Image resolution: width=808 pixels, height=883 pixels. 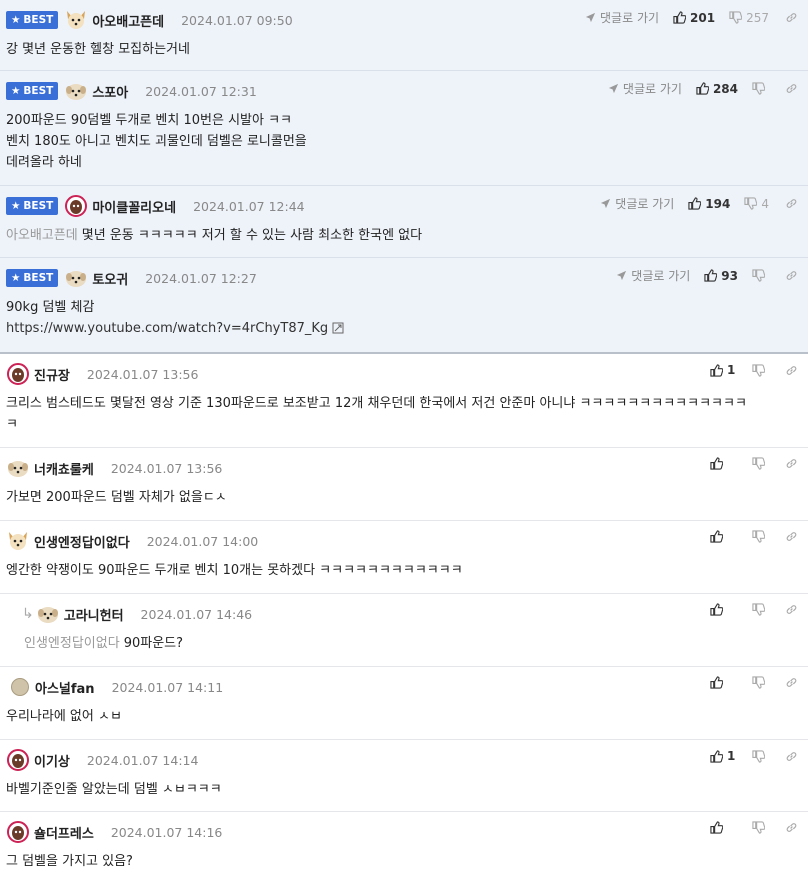 I want to click on author-name: 토오귀, so click(x=110, y=278).